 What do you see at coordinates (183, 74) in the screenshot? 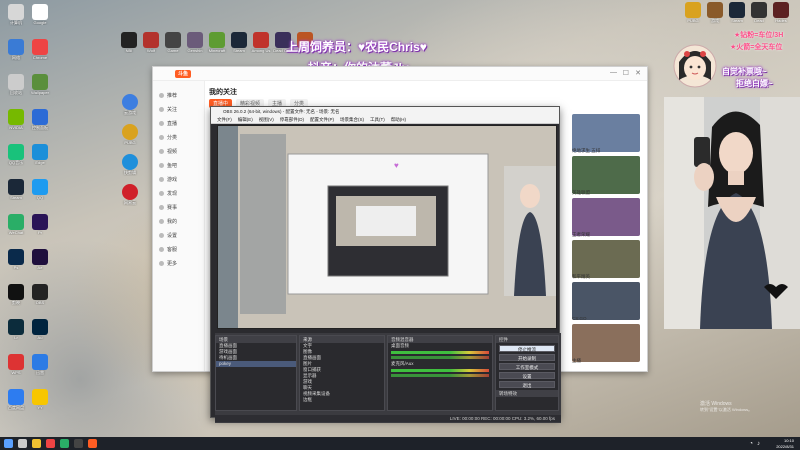
I see `douyu-logo: 斗鱼` at bounding box center [183, 74].